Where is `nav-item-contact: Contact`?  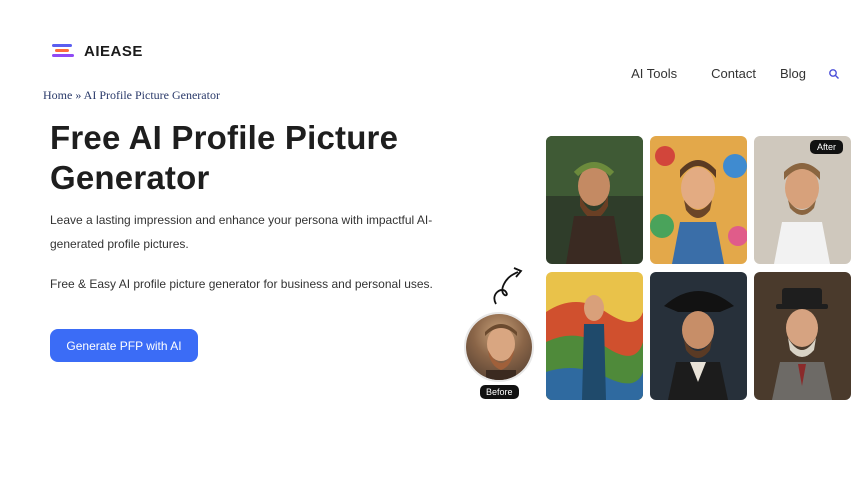 nav-item-contact: Contact is located at coordinates (733, 73).